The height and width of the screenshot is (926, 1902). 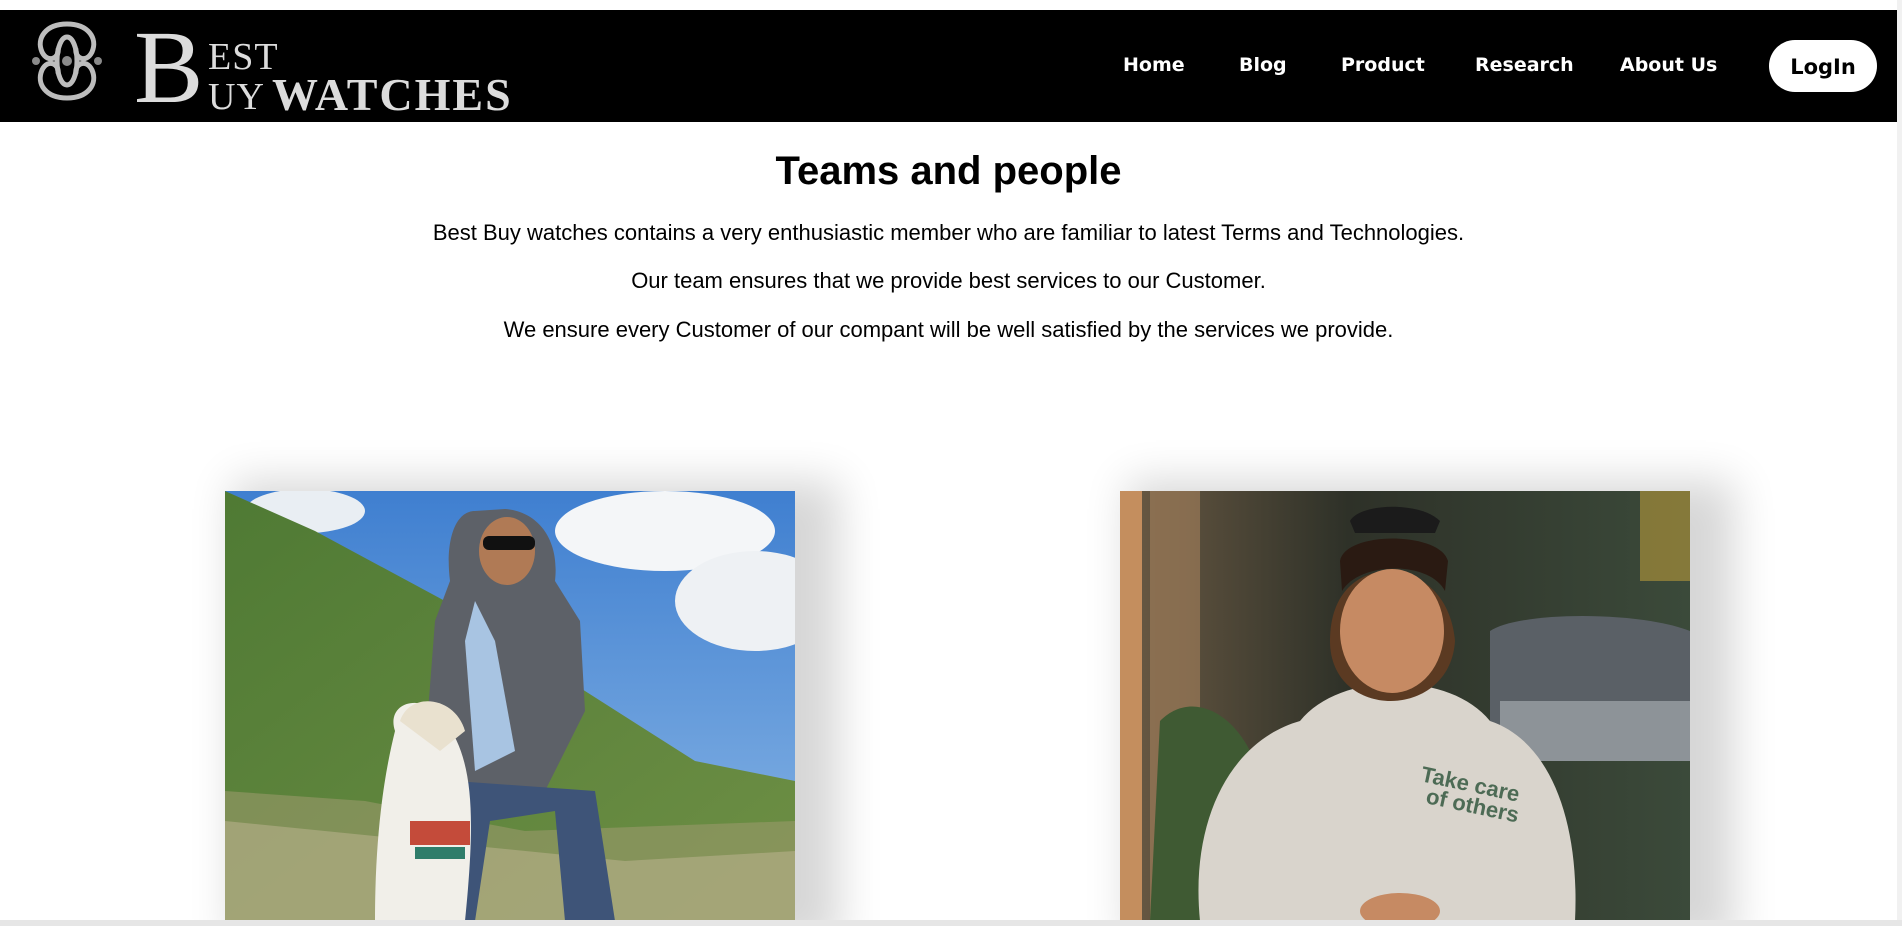 I want to click on team-card-2: Take care of others, so click(x=1405, y=706).